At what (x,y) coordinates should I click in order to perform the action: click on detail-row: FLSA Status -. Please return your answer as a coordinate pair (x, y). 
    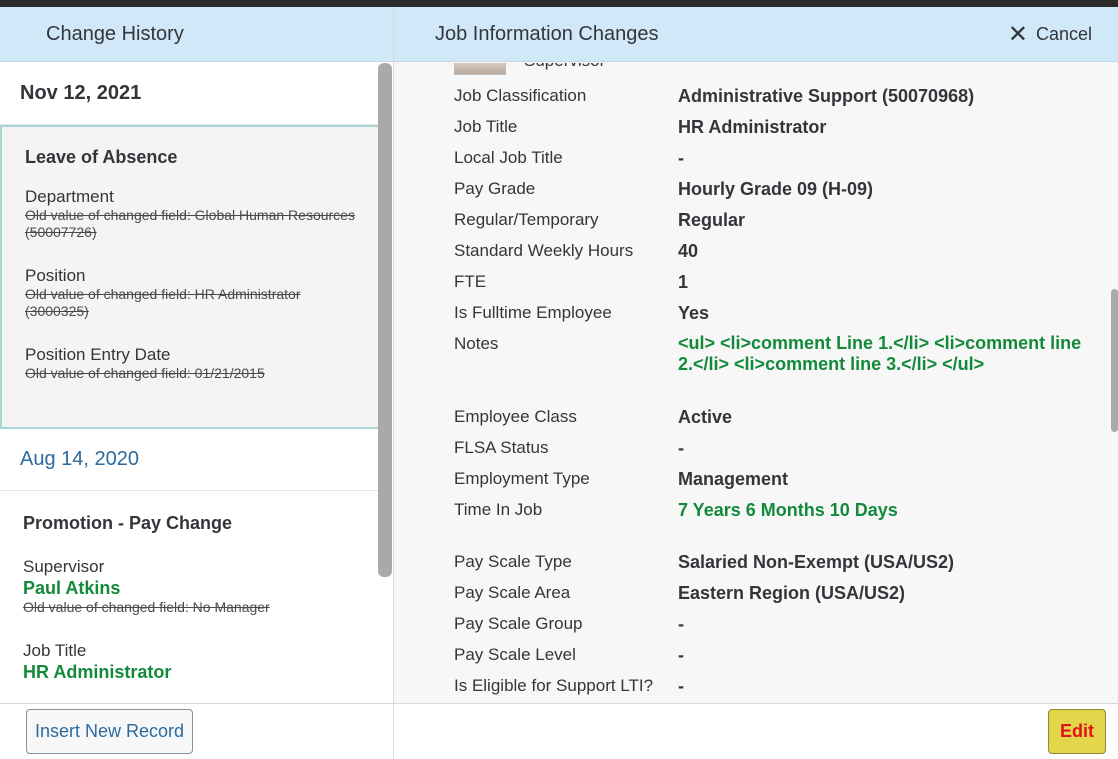
    Looking at the image, I should click on (750, 452).